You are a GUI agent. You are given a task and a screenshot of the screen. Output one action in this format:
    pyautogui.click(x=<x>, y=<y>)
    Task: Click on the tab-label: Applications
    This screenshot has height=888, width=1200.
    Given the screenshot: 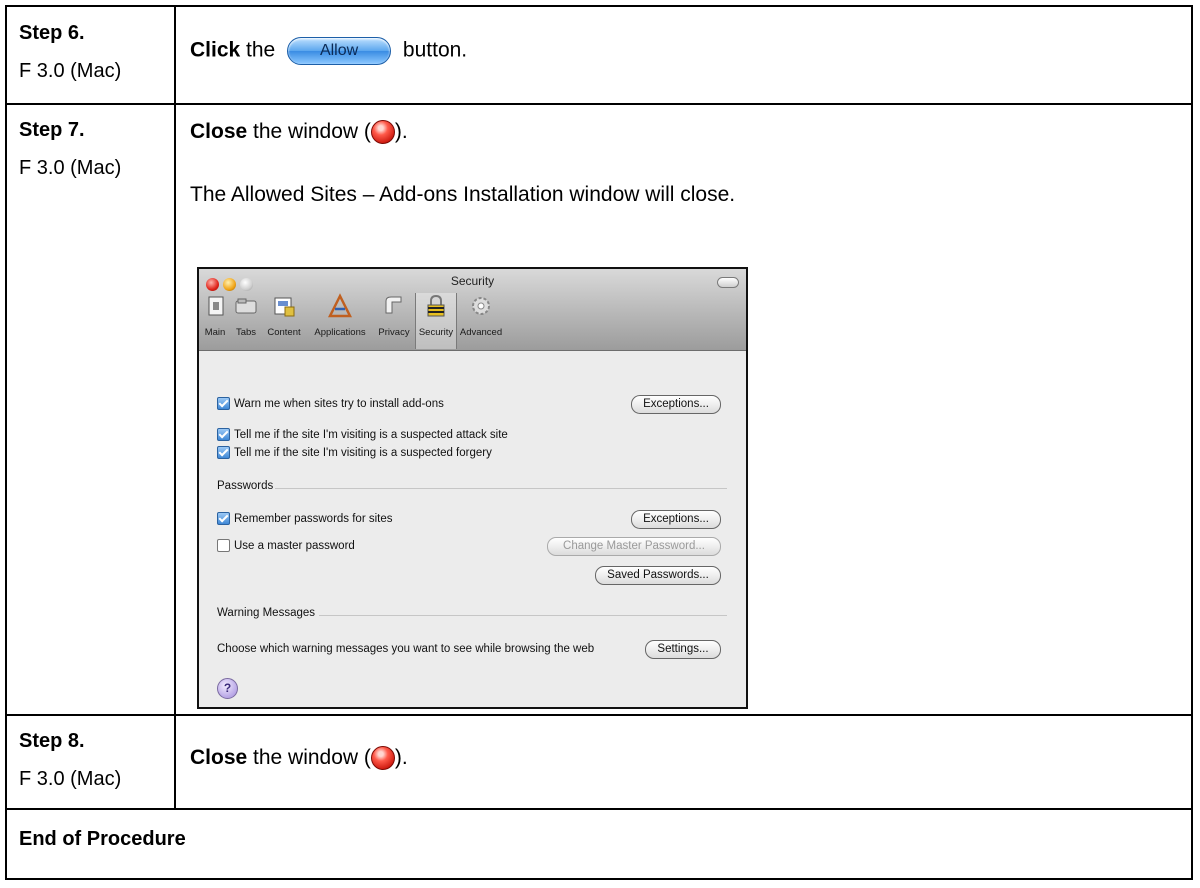 What is the action you would take?
    pyautogui.click(x=340, y=332)
    